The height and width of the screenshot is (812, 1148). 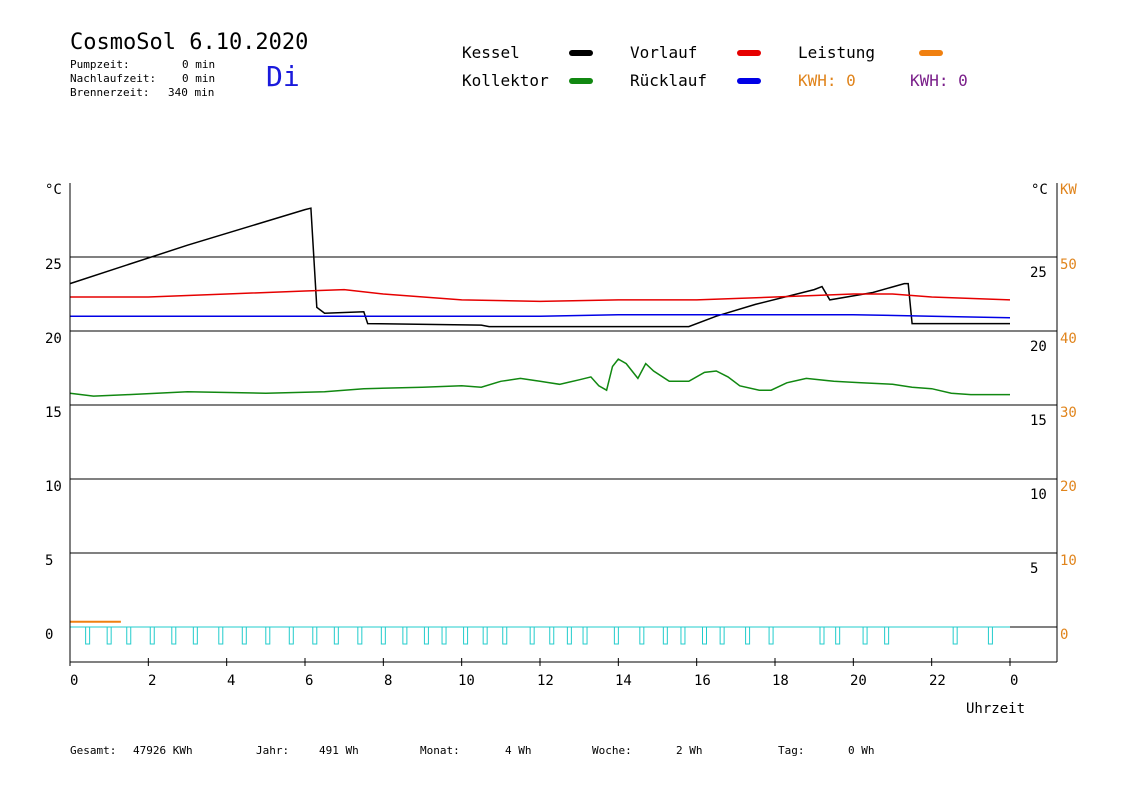 I want to click on x-tick-4: 4, so click(x=231, y=681).